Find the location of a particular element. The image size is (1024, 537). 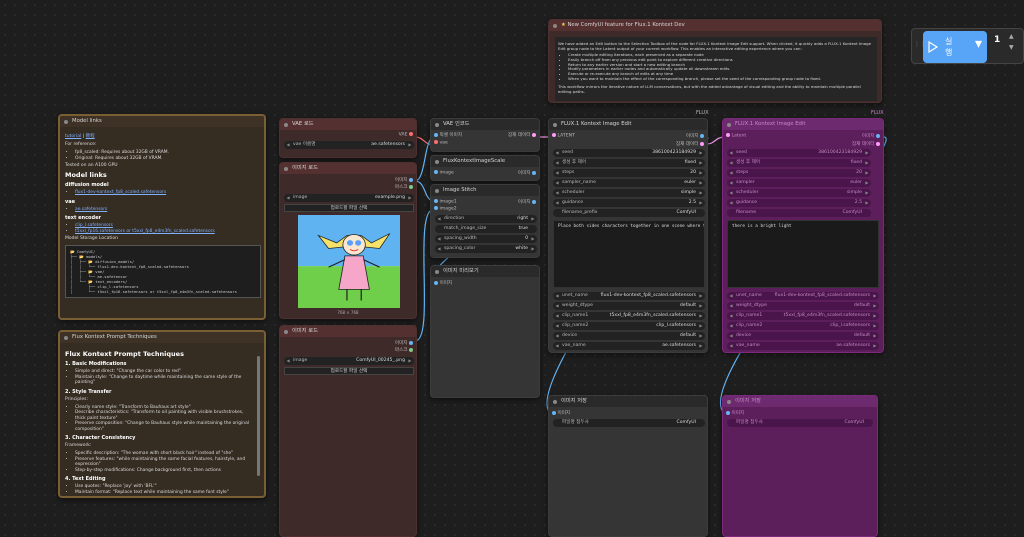

save-image-node-2: 이미지 저장 이미지 파일명 접두사 ComfyUI is located at coordinates (800, 466).